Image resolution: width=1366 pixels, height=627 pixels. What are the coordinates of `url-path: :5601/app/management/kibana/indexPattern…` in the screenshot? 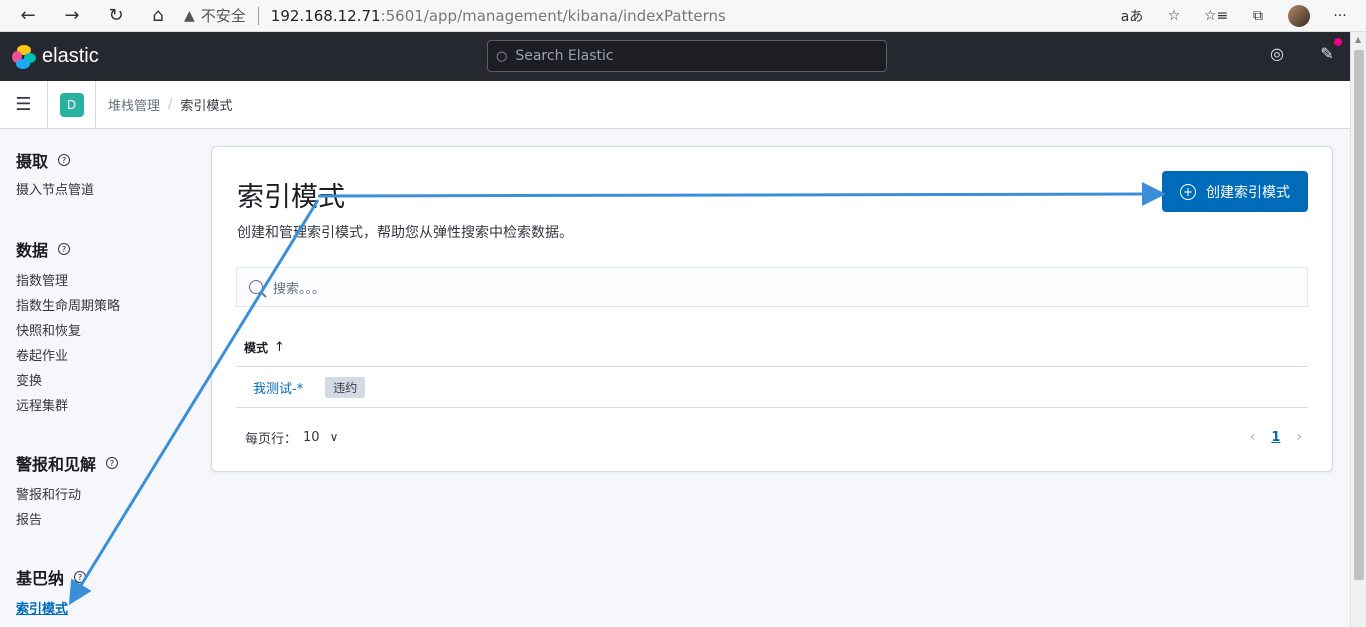 It's located at (553, 15).